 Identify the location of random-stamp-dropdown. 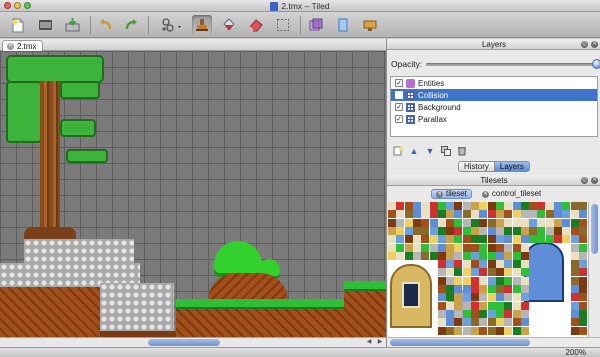
(172, 25).